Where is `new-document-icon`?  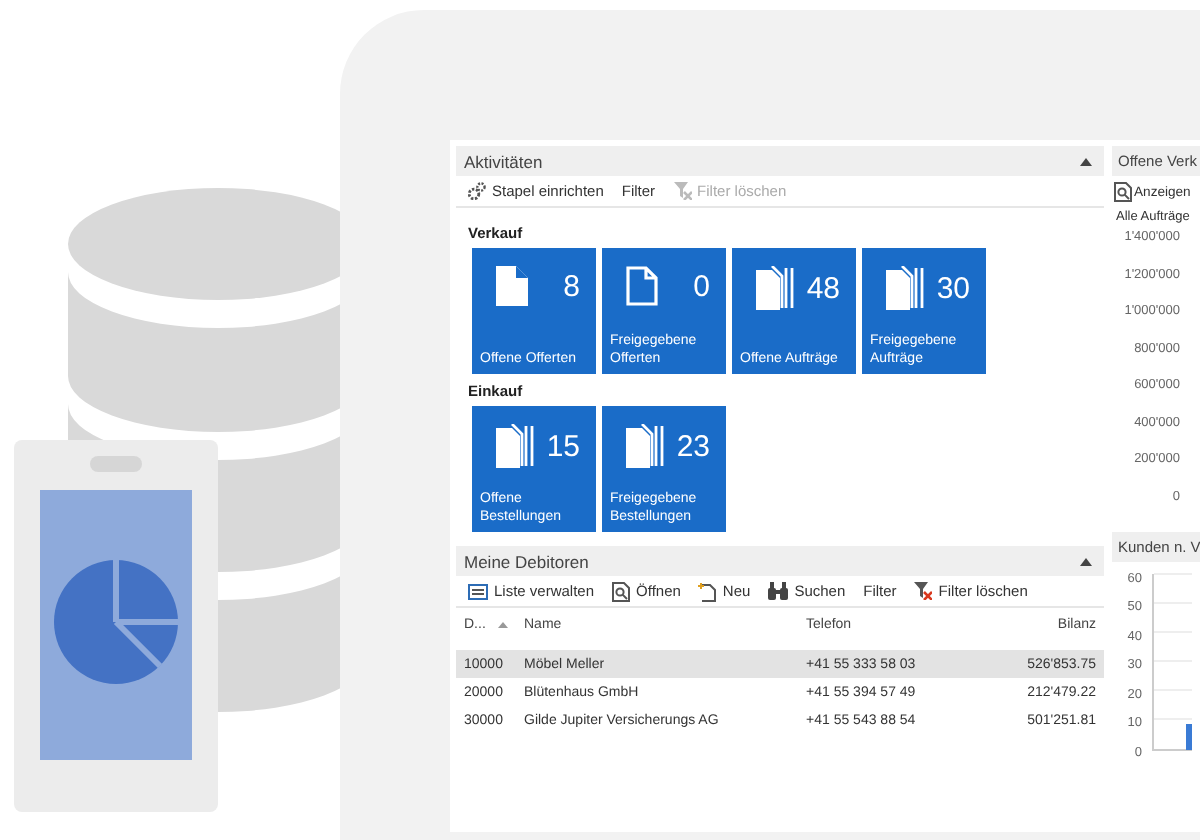
new-document-icon is located at coordinates (707, 591).